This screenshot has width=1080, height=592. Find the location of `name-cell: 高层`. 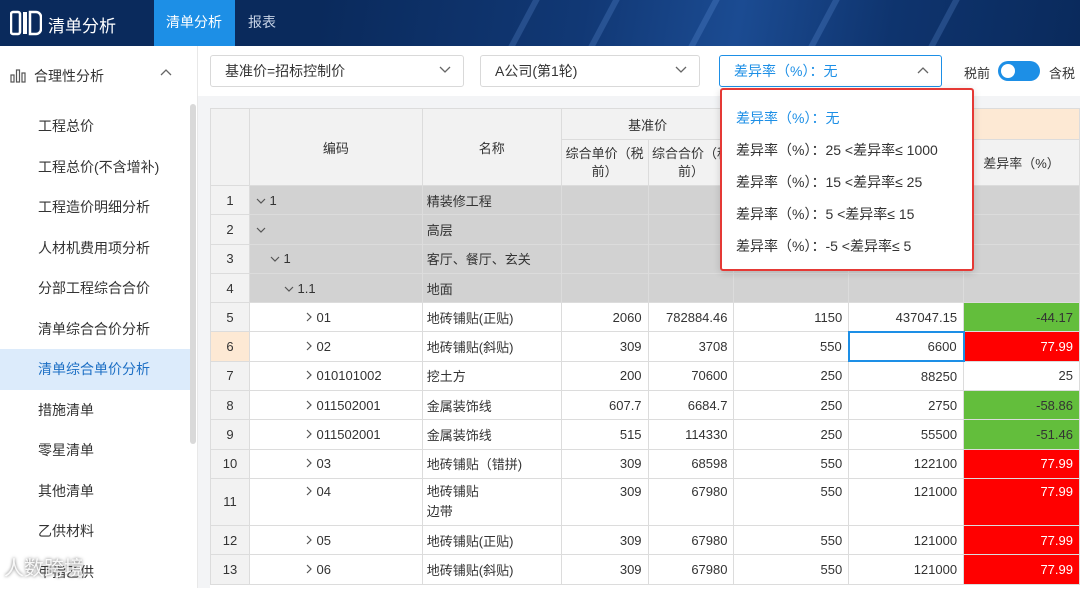

name-cell: 高层 is located at coordinates (491, 229).